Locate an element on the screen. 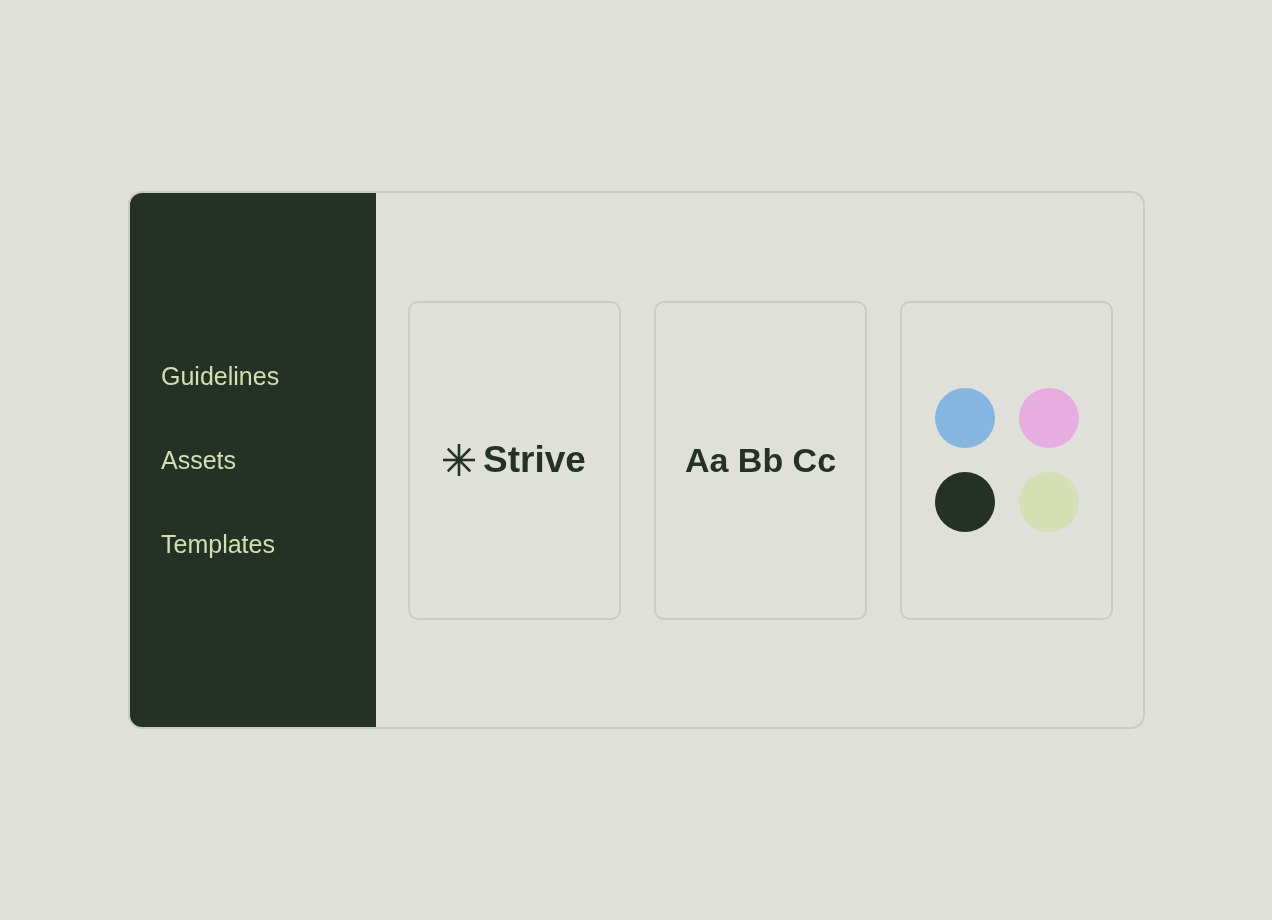 The width and height of the screenshot is (1272, 920). logo-wordmark: Strive is located at coordinates (534, 460).